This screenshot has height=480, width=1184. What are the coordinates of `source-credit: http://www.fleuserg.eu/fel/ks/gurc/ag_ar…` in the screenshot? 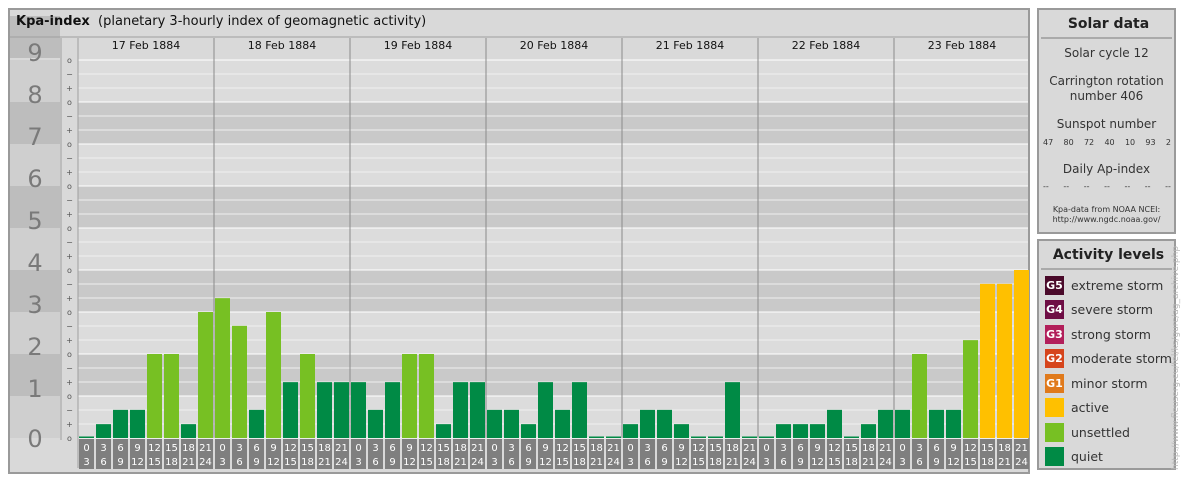 It's located at (1176, 357).